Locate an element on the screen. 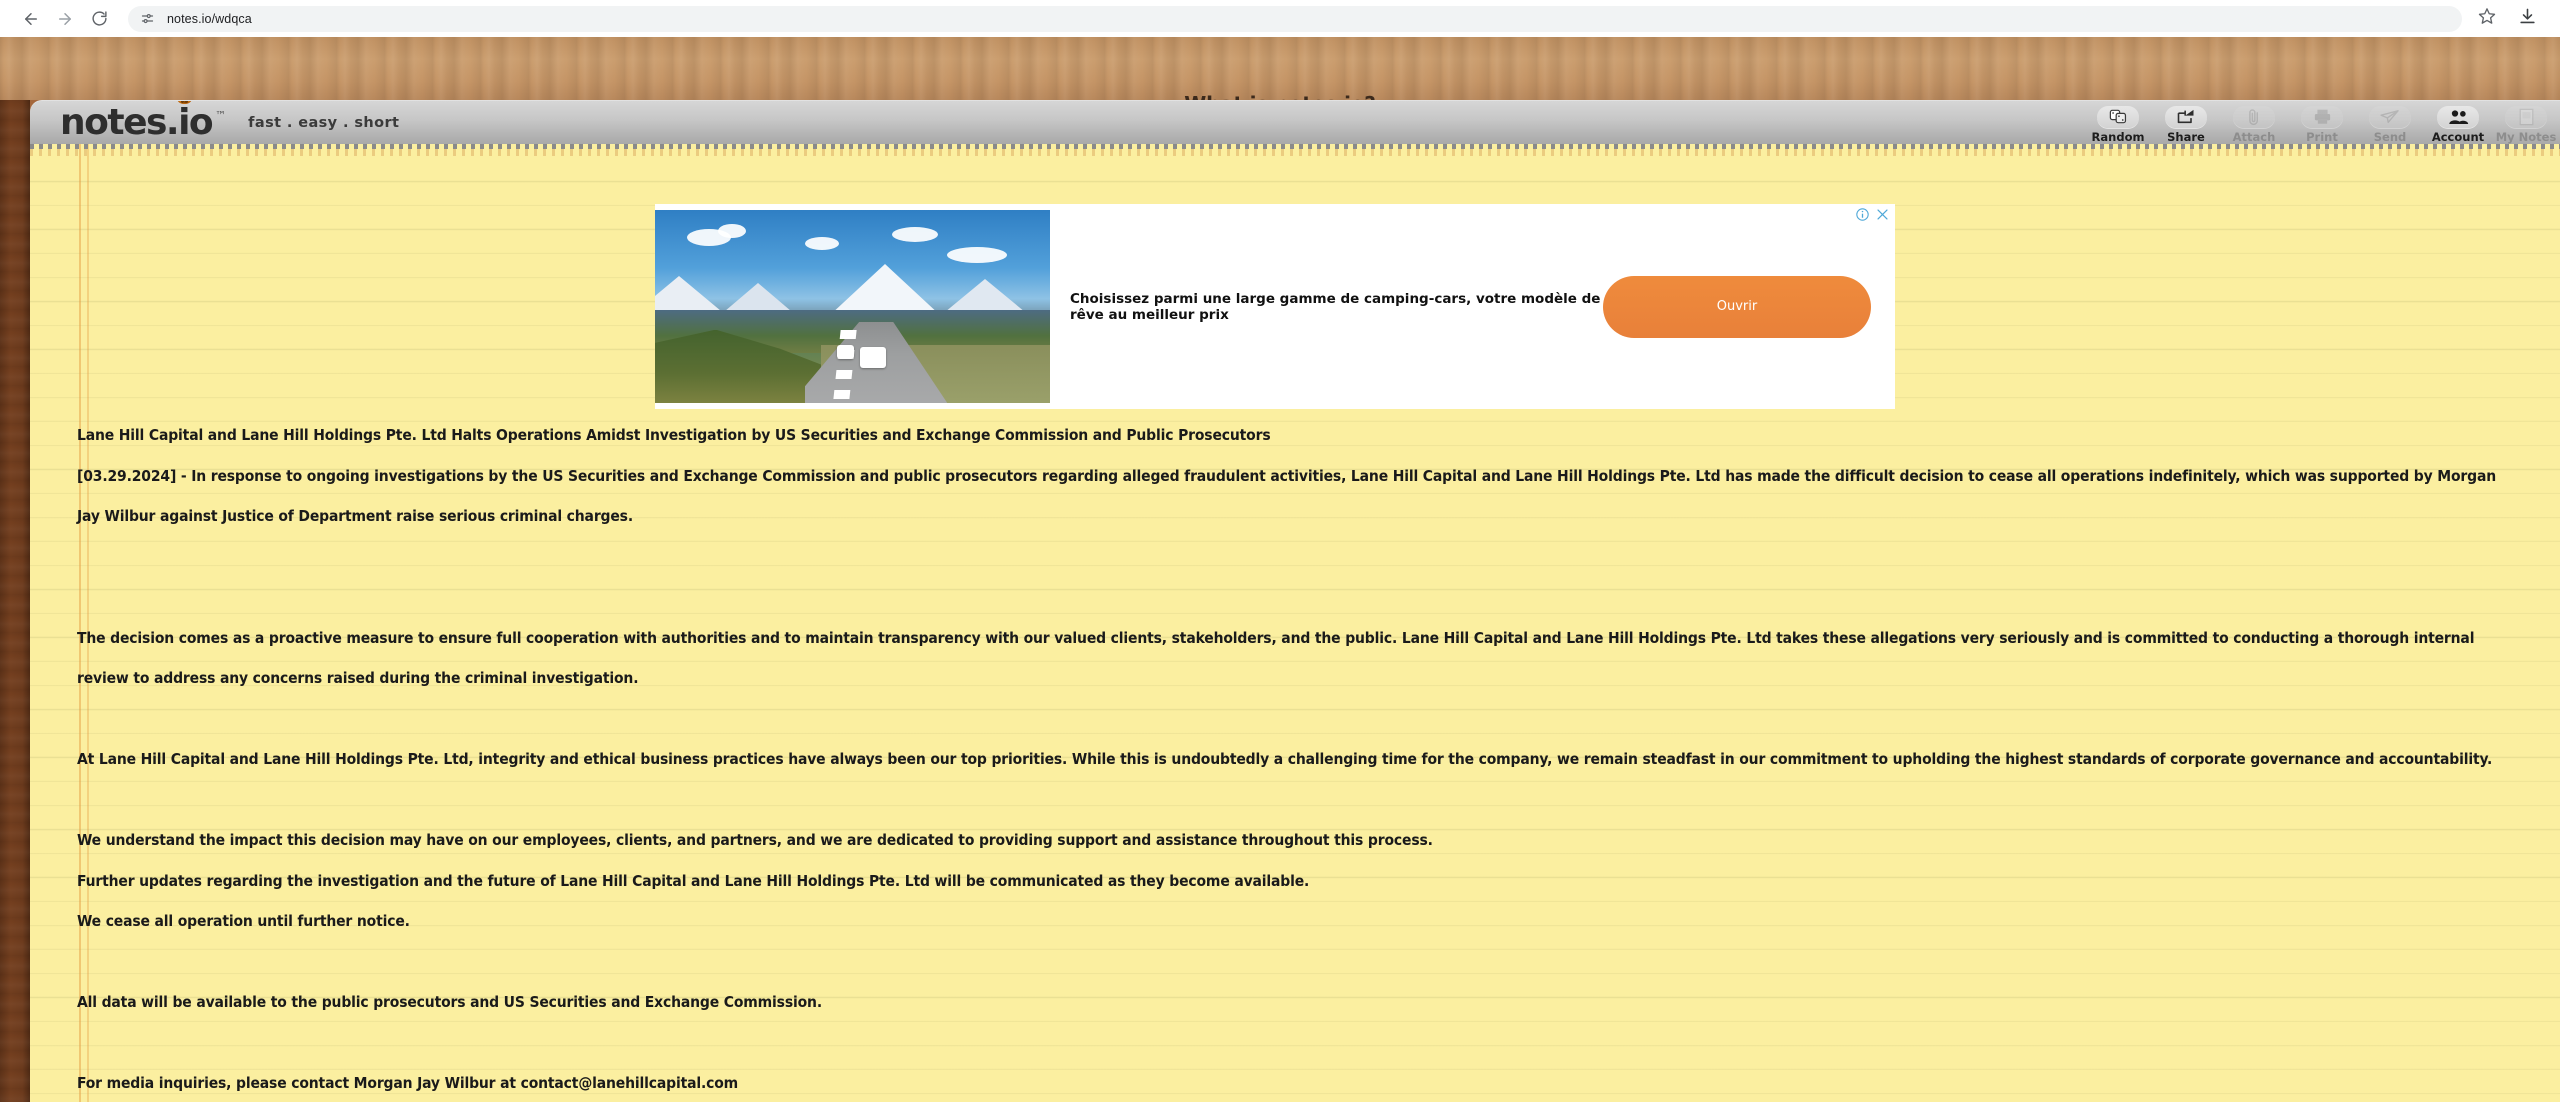 The height and width of the screenshot is (1102, 2560). toolbar-button-send: Send is located at coordinates (2390, 122).